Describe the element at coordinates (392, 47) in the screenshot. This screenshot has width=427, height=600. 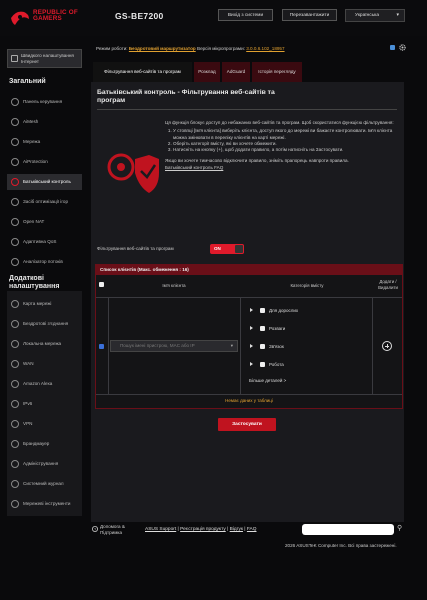
I see `usb-icon` at that location.